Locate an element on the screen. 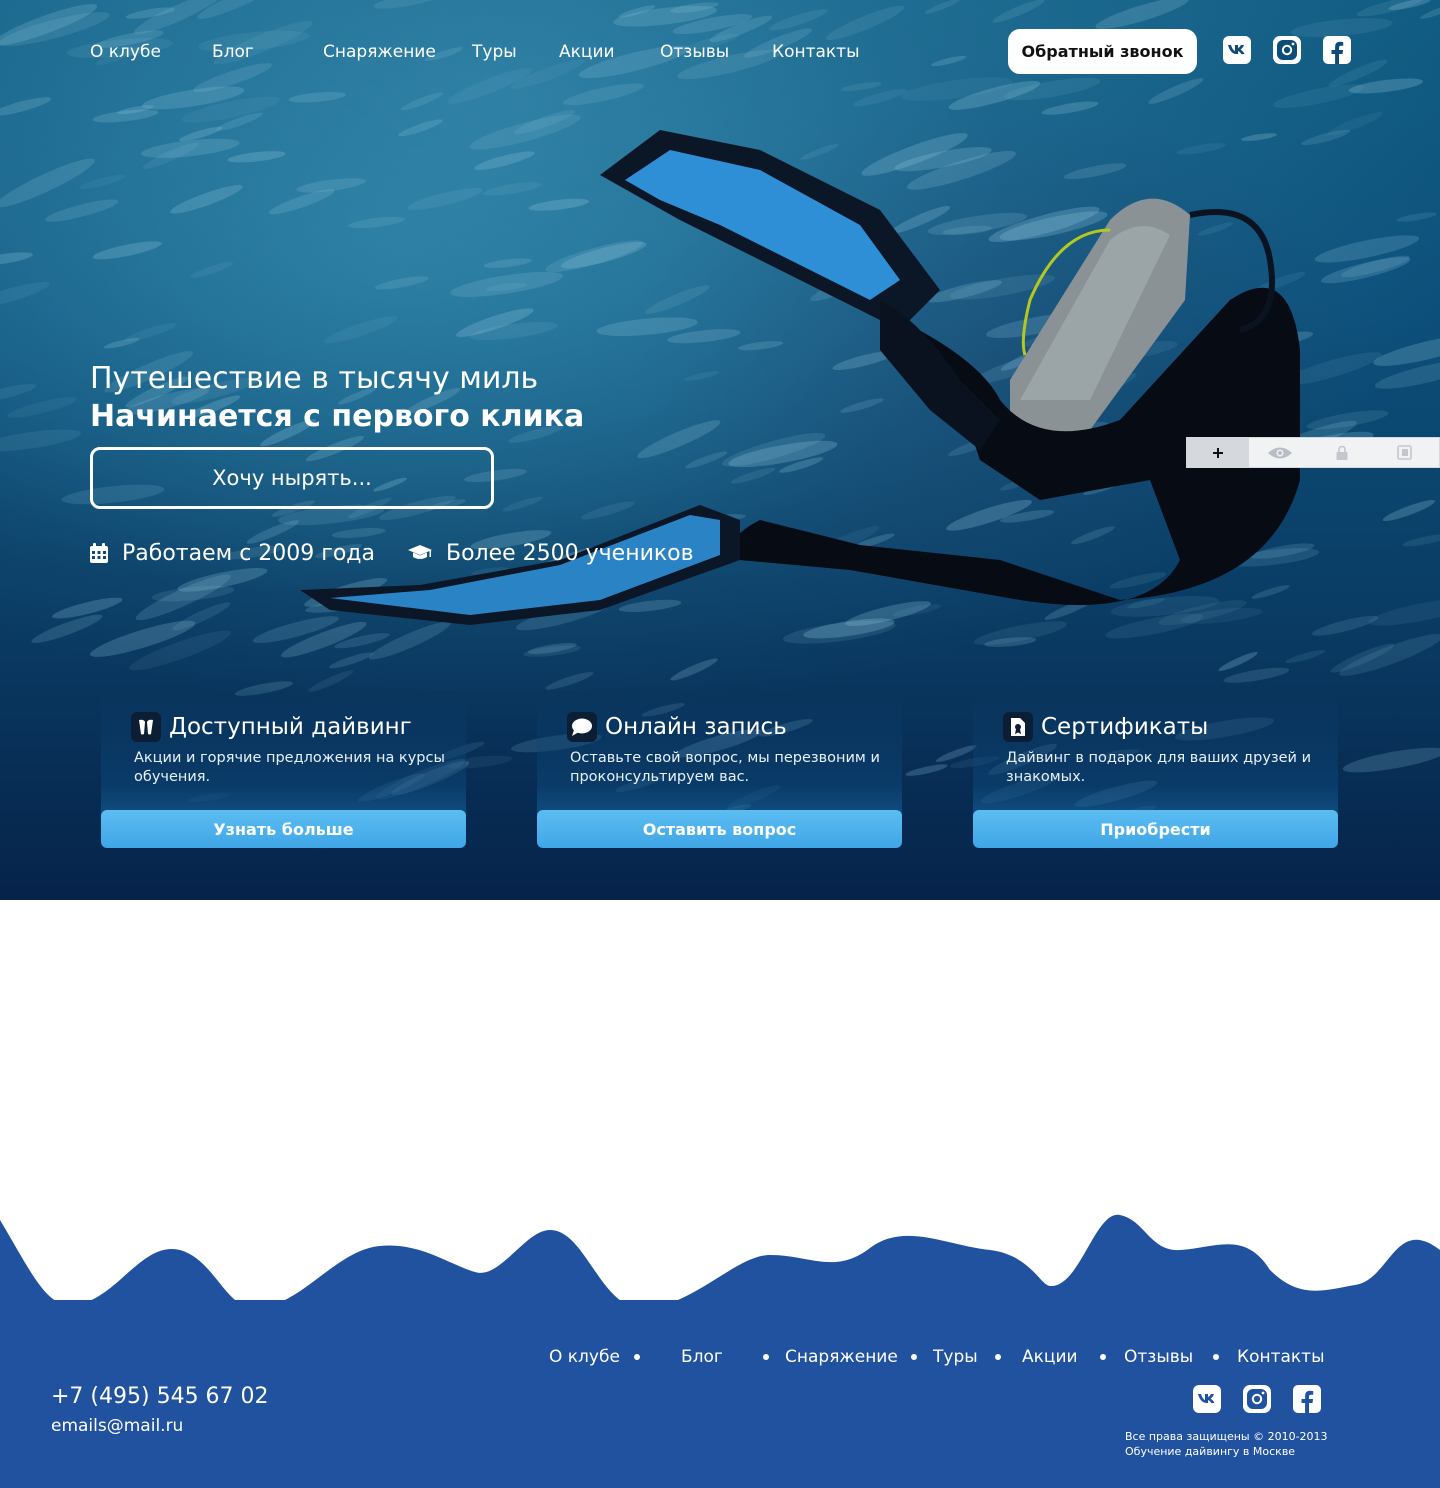  hero-title-line1: Путешествие в тысячу миль is located at coordinates (314, 378).